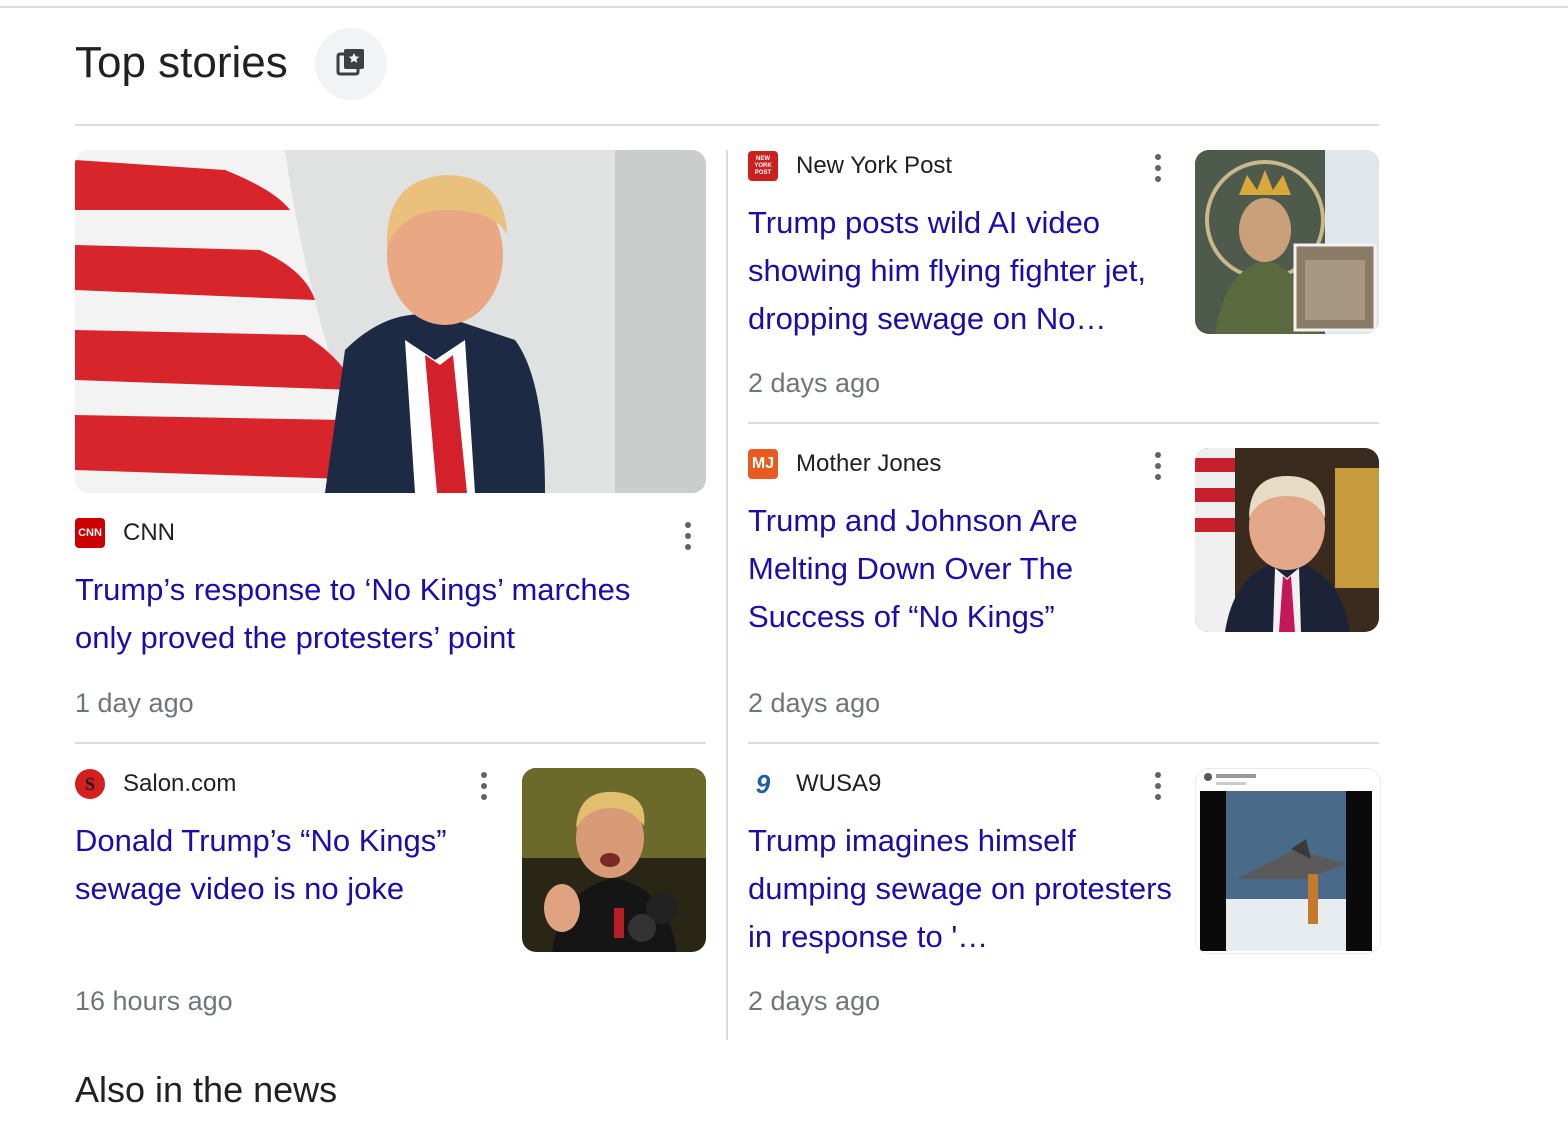 This screenshot has height=1128, width=1568. Describe the element at coordinates (1287, 540) in the screenshot. I see `story-image-trump-seated` at that location.